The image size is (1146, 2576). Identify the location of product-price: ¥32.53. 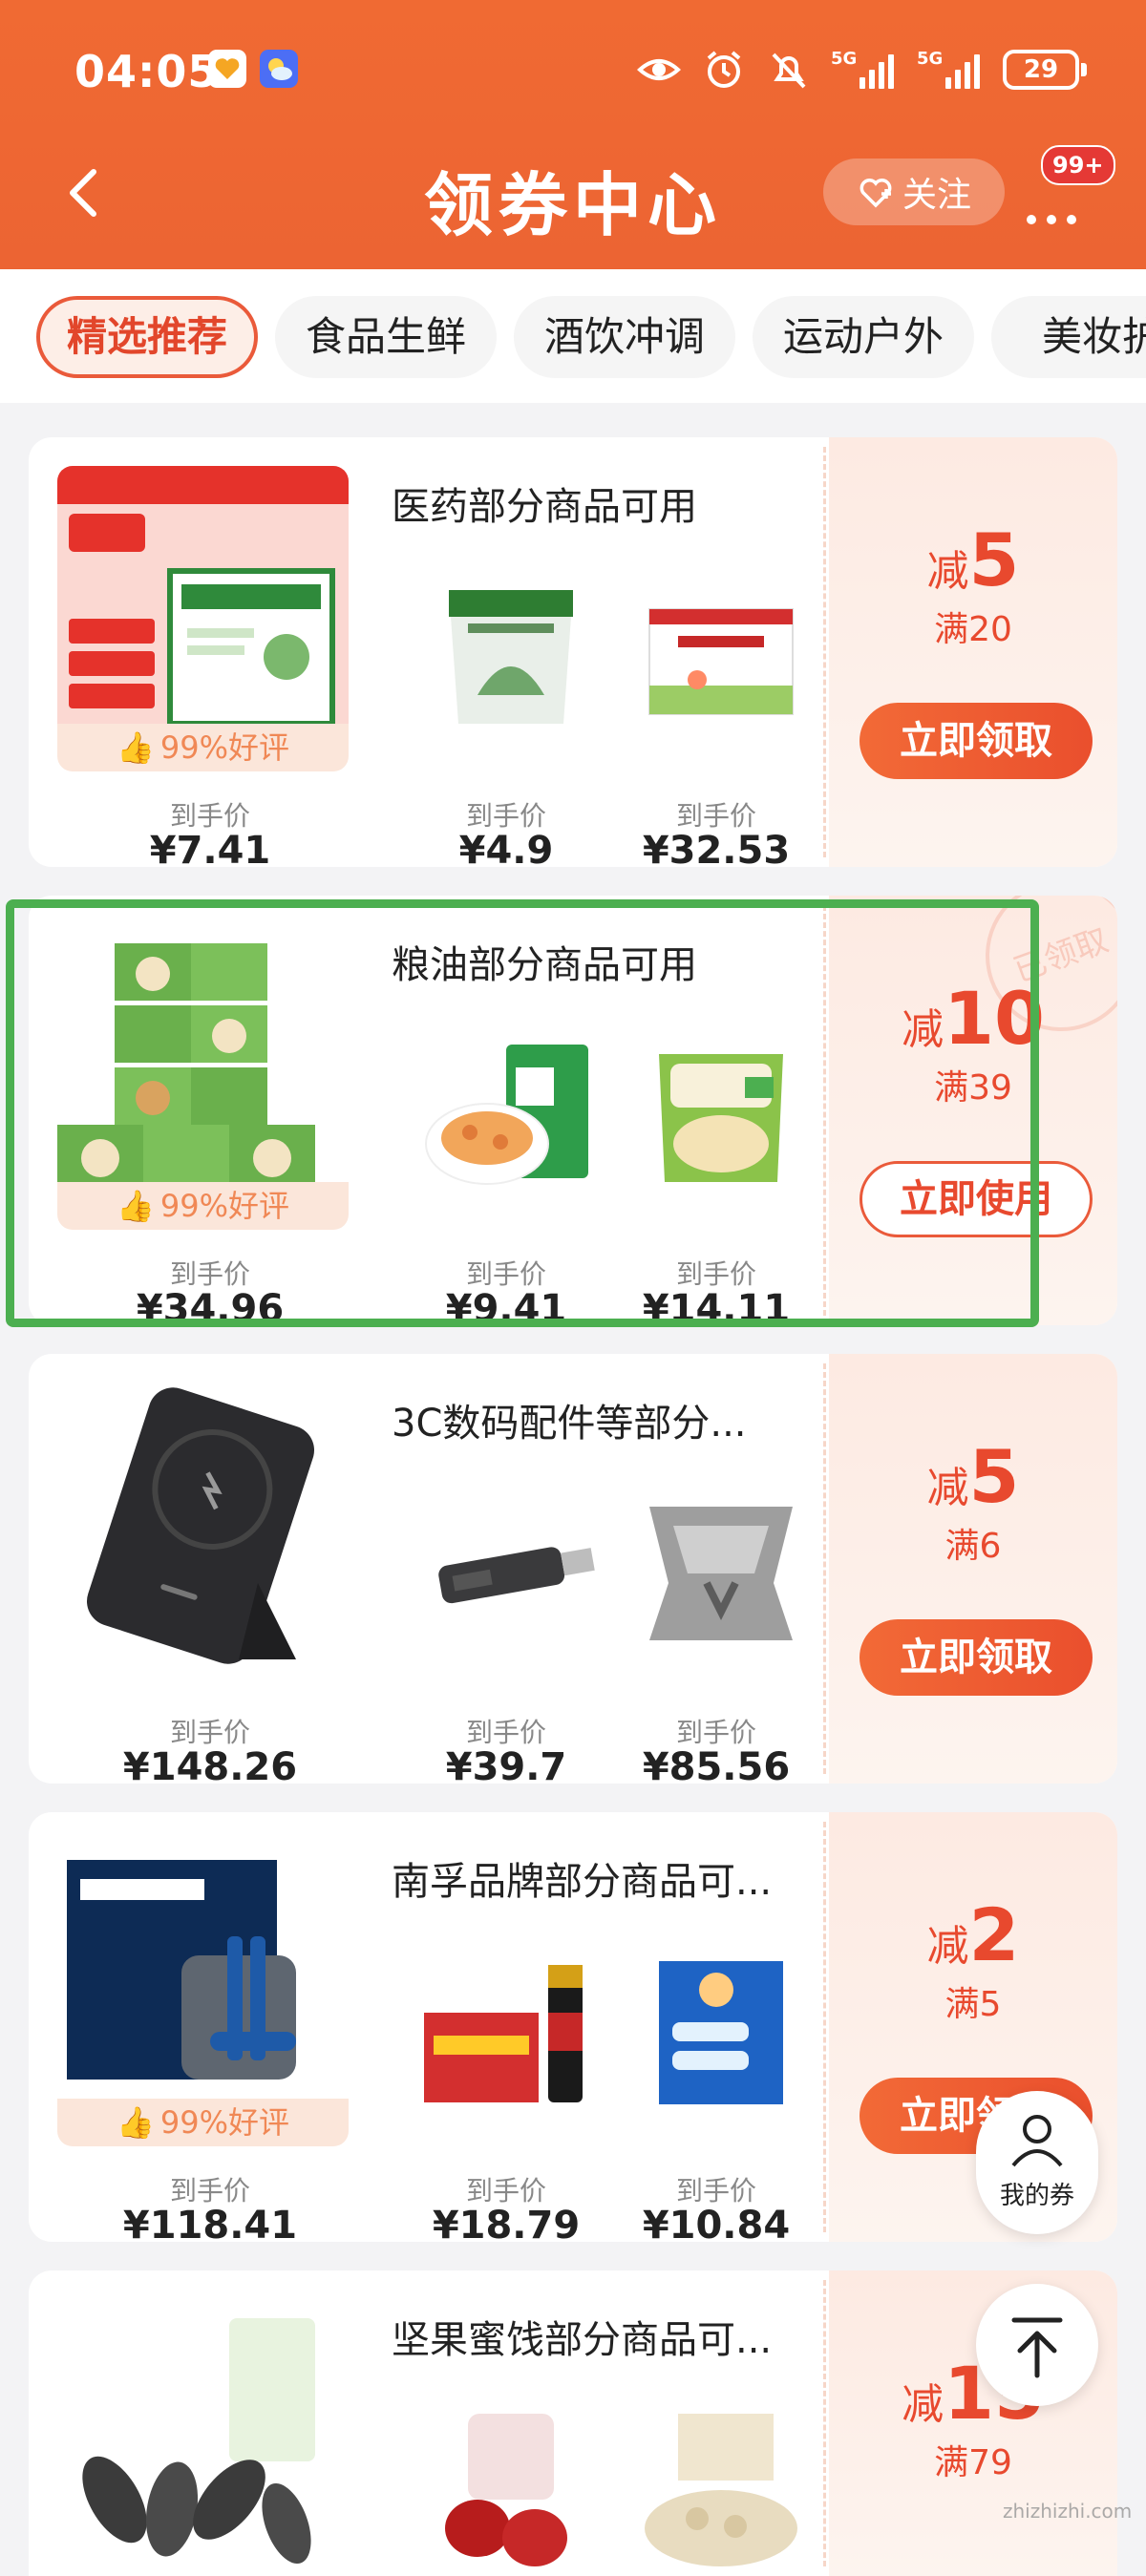
(716, 848).